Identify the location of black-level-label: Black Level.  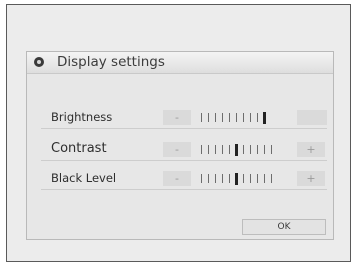
(84, 178).